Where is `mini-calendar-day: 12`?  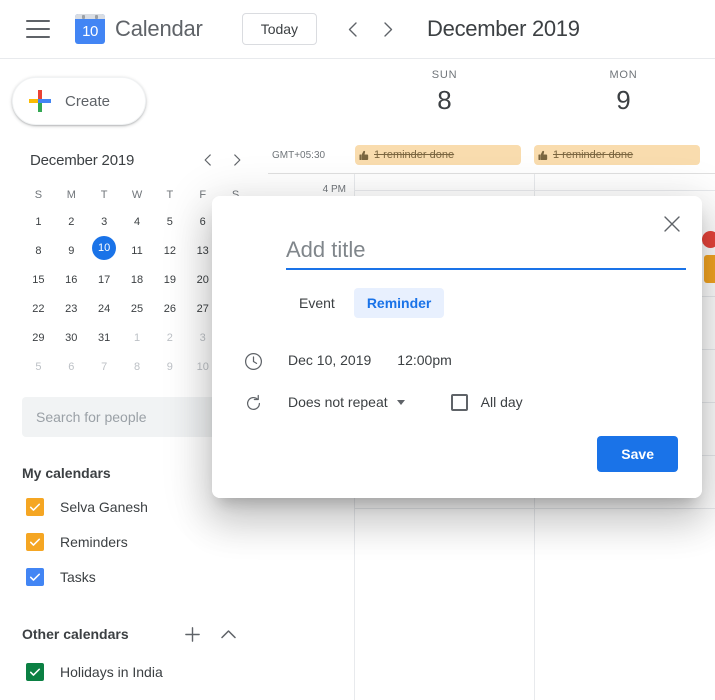
mini-calendar-day: 12 is located at coordinates (169, 250).